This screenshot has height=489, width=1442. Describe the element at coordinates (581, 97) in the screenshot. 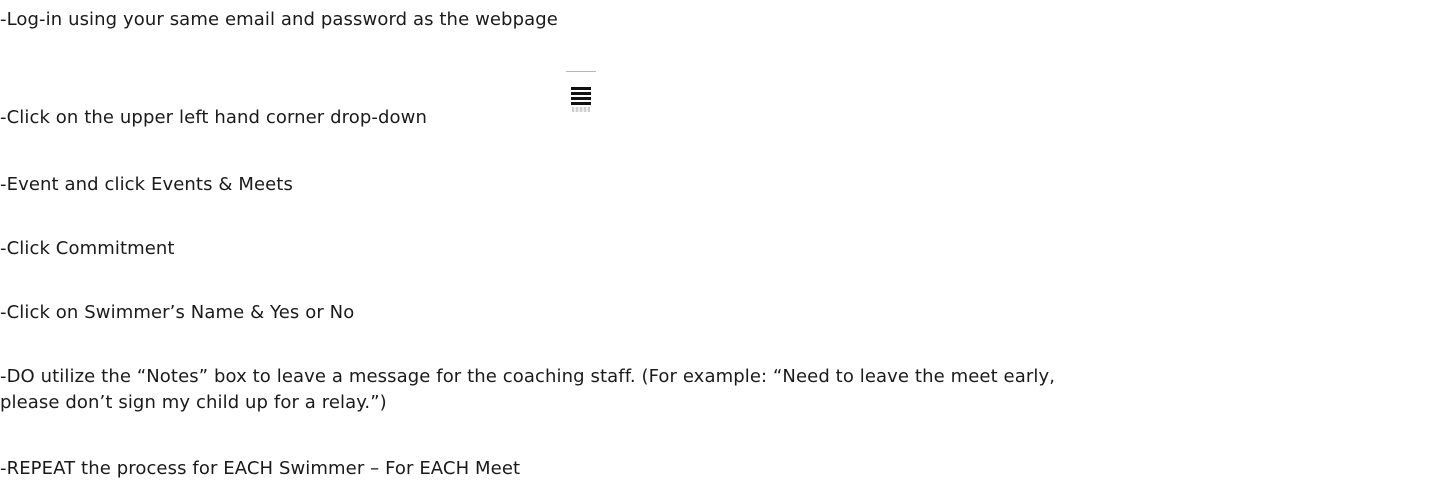

I see `hamburger-menu-icon` at that location.